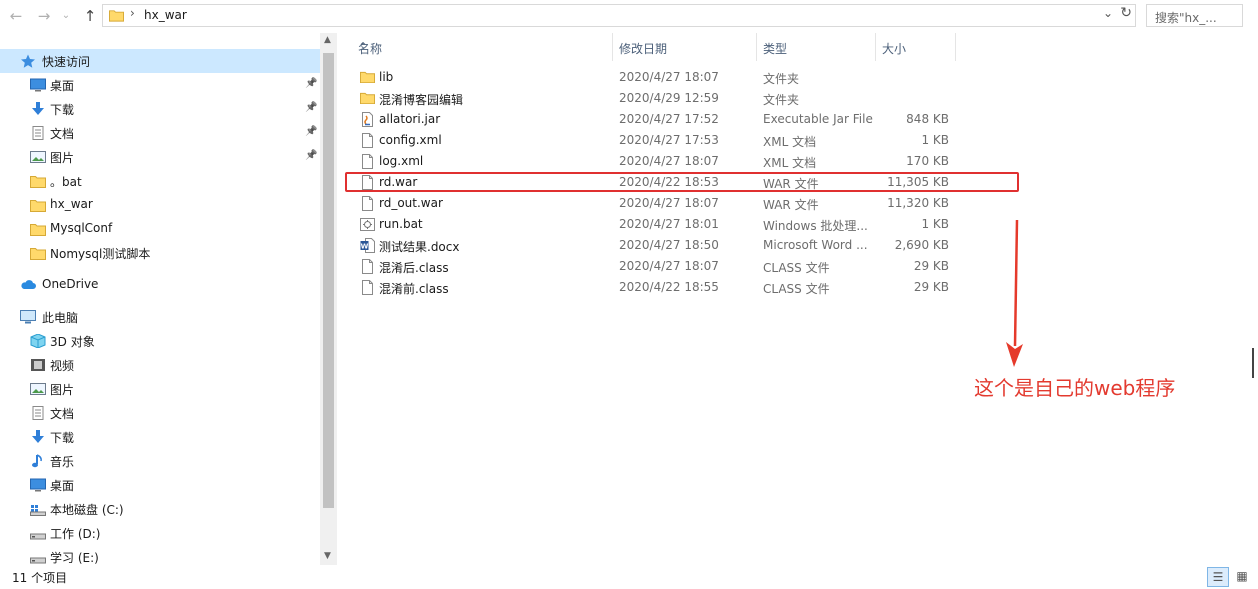 Image resolution: width=1258 pixels, height=589 pixels. What do you see at coordinates (656, 266) in the screenshot?
I see `file-row: 混淆后.class 2020/4/27 18:07 CLASS 文件 29 KB` at bounding box center [656, 266].